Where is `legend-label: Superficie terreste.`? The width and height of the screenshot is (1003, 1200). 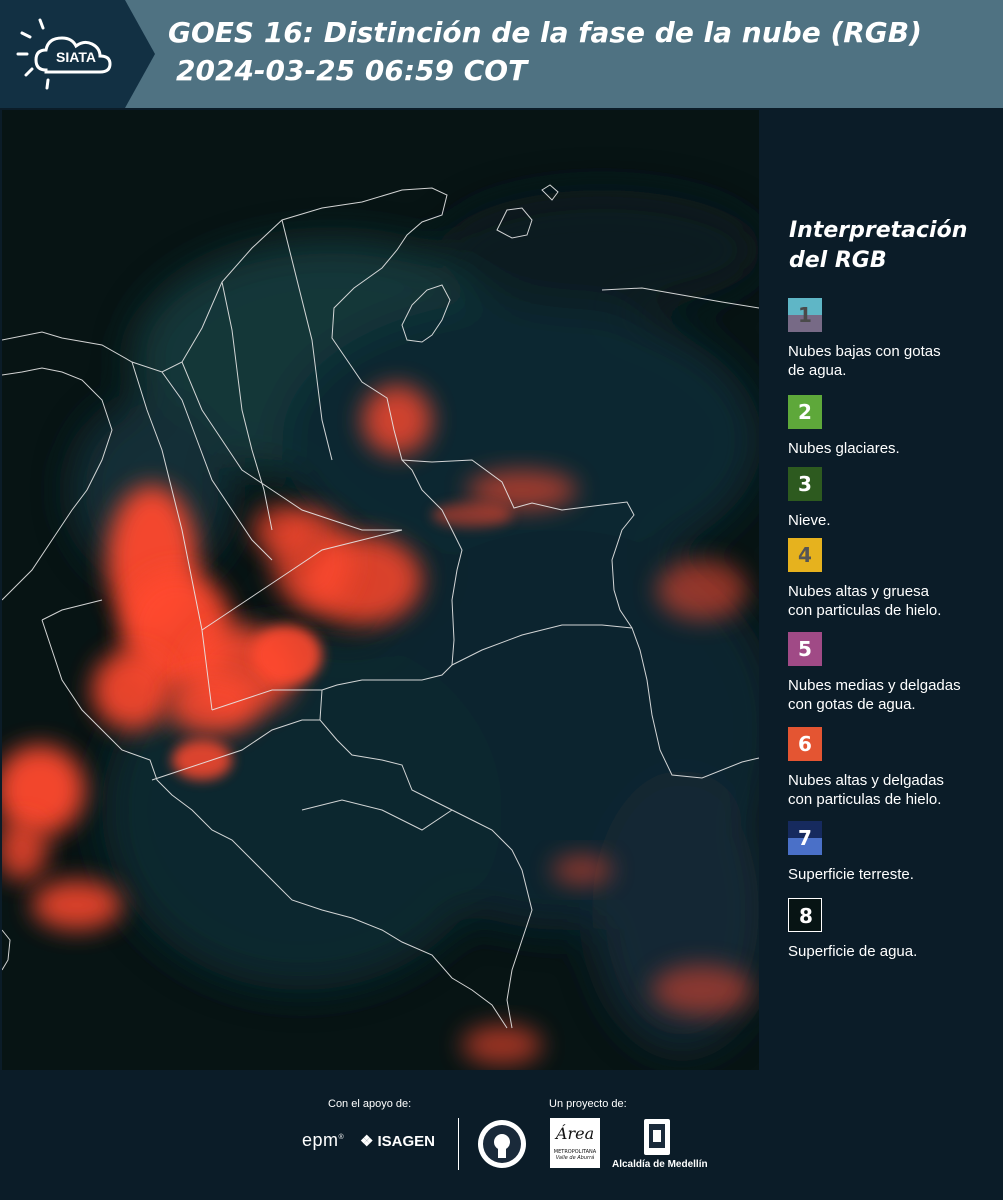
legend-label: Superficie terreste. is located at coordinates (895, 874).